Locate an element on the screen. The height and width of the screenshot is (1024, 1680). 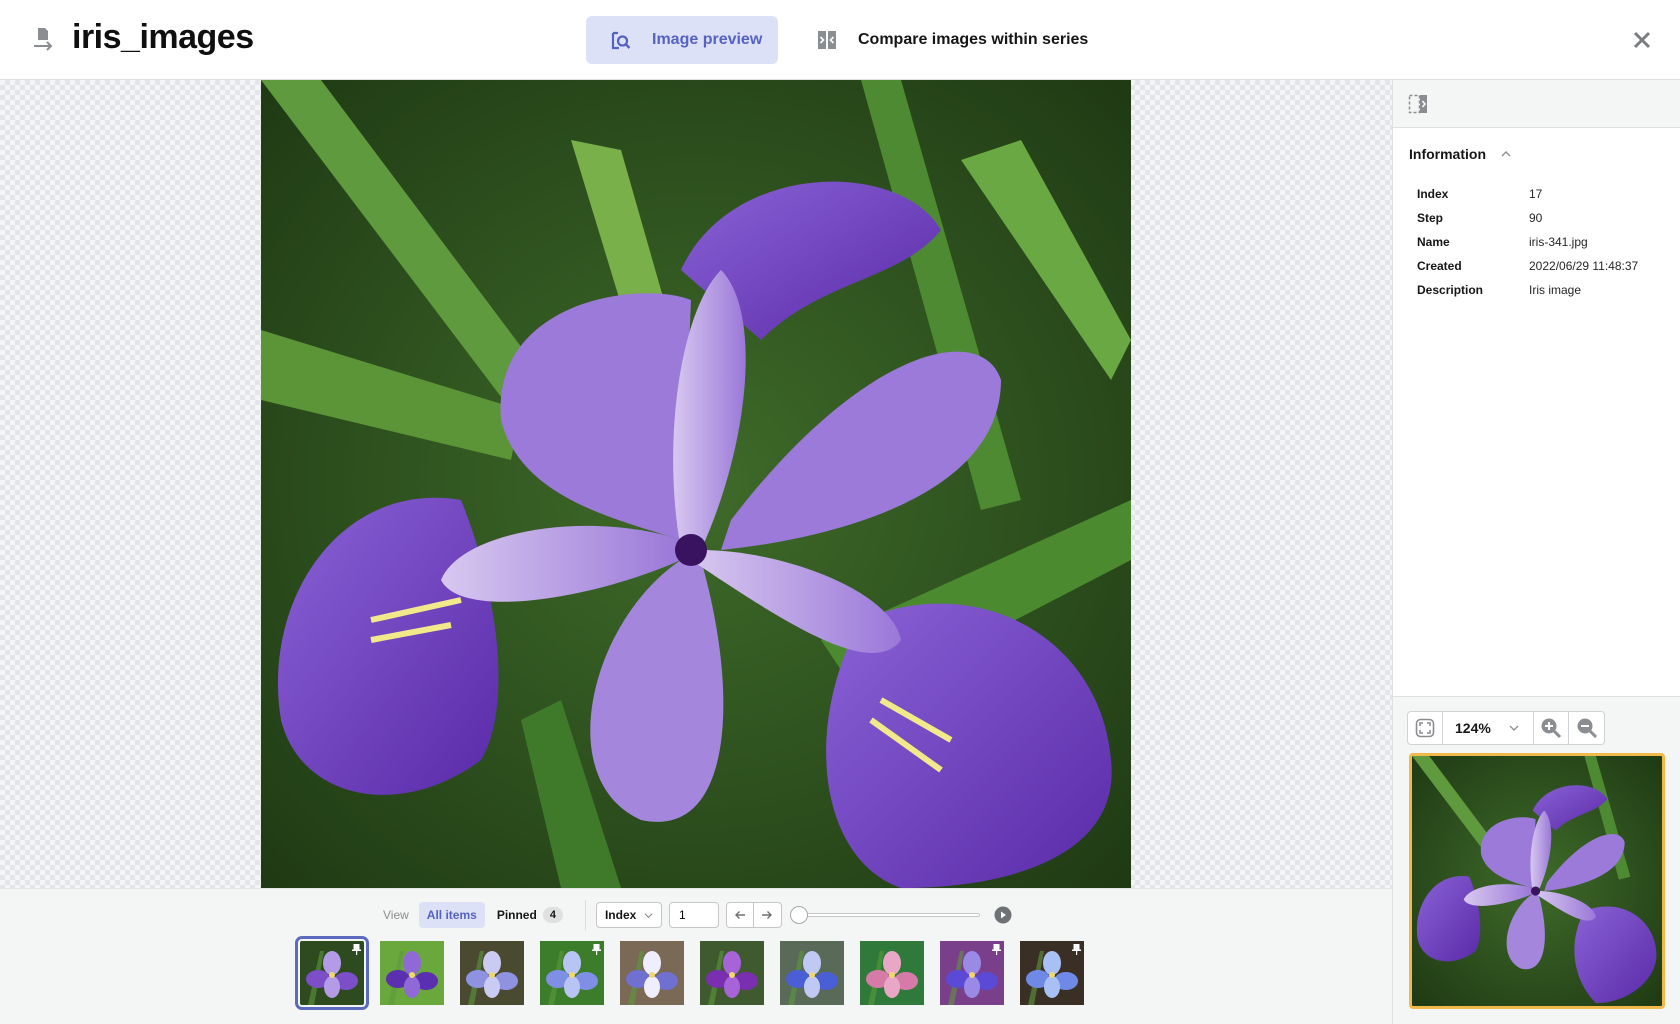
info-row-description: Description Iris image is located at coordinates (1527, 290).